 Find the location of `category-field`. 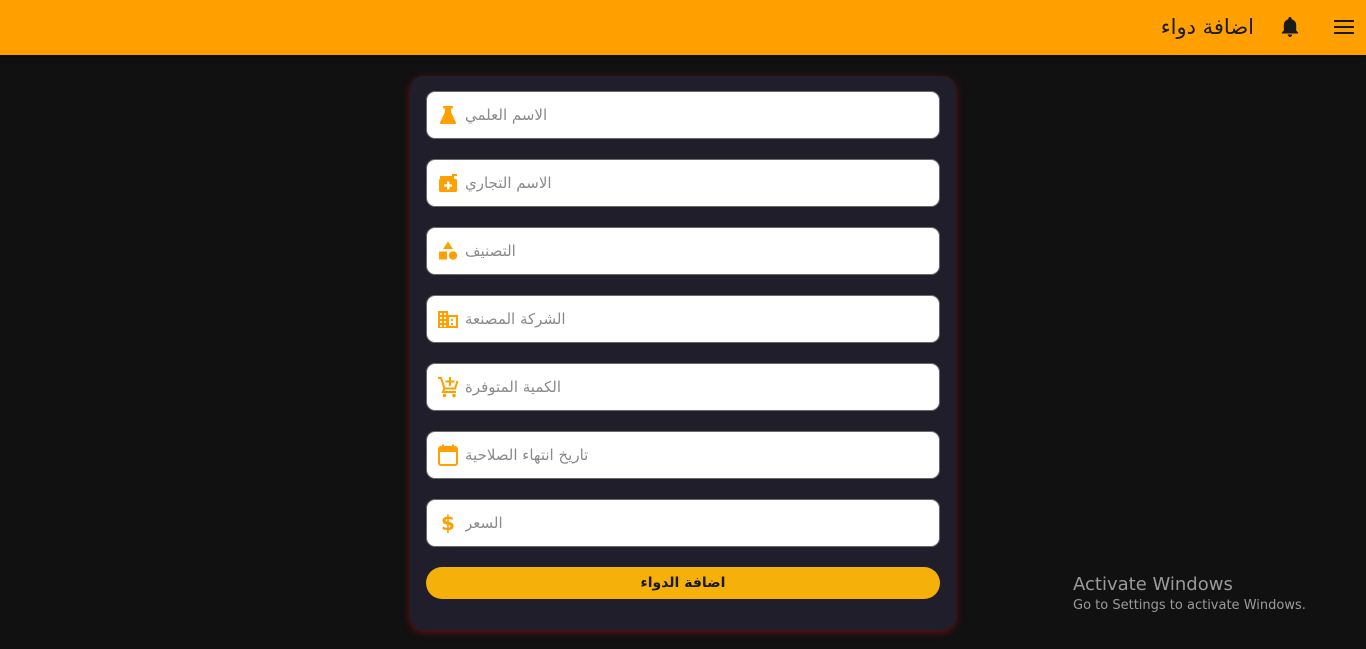

category-field is located at coordinates (683, 251).